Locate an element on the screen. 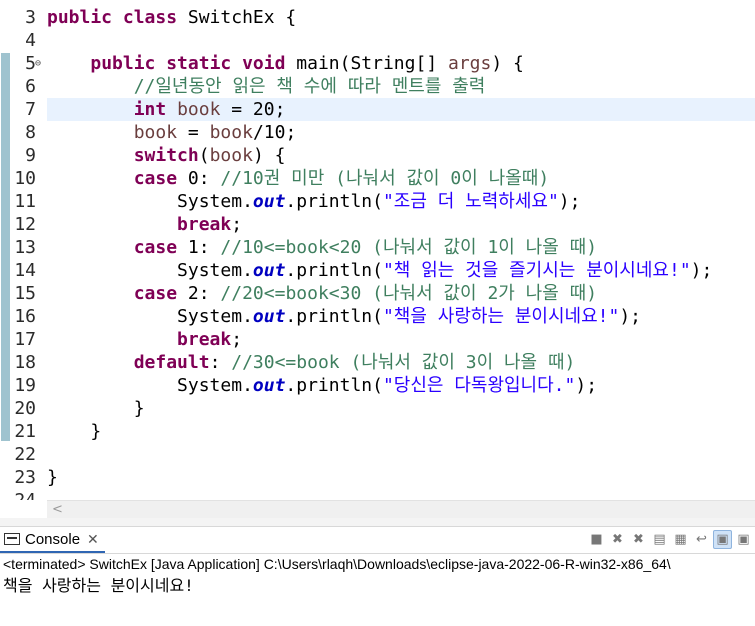  horizontal-scrollbar: < is located at coordinates (401, 509).